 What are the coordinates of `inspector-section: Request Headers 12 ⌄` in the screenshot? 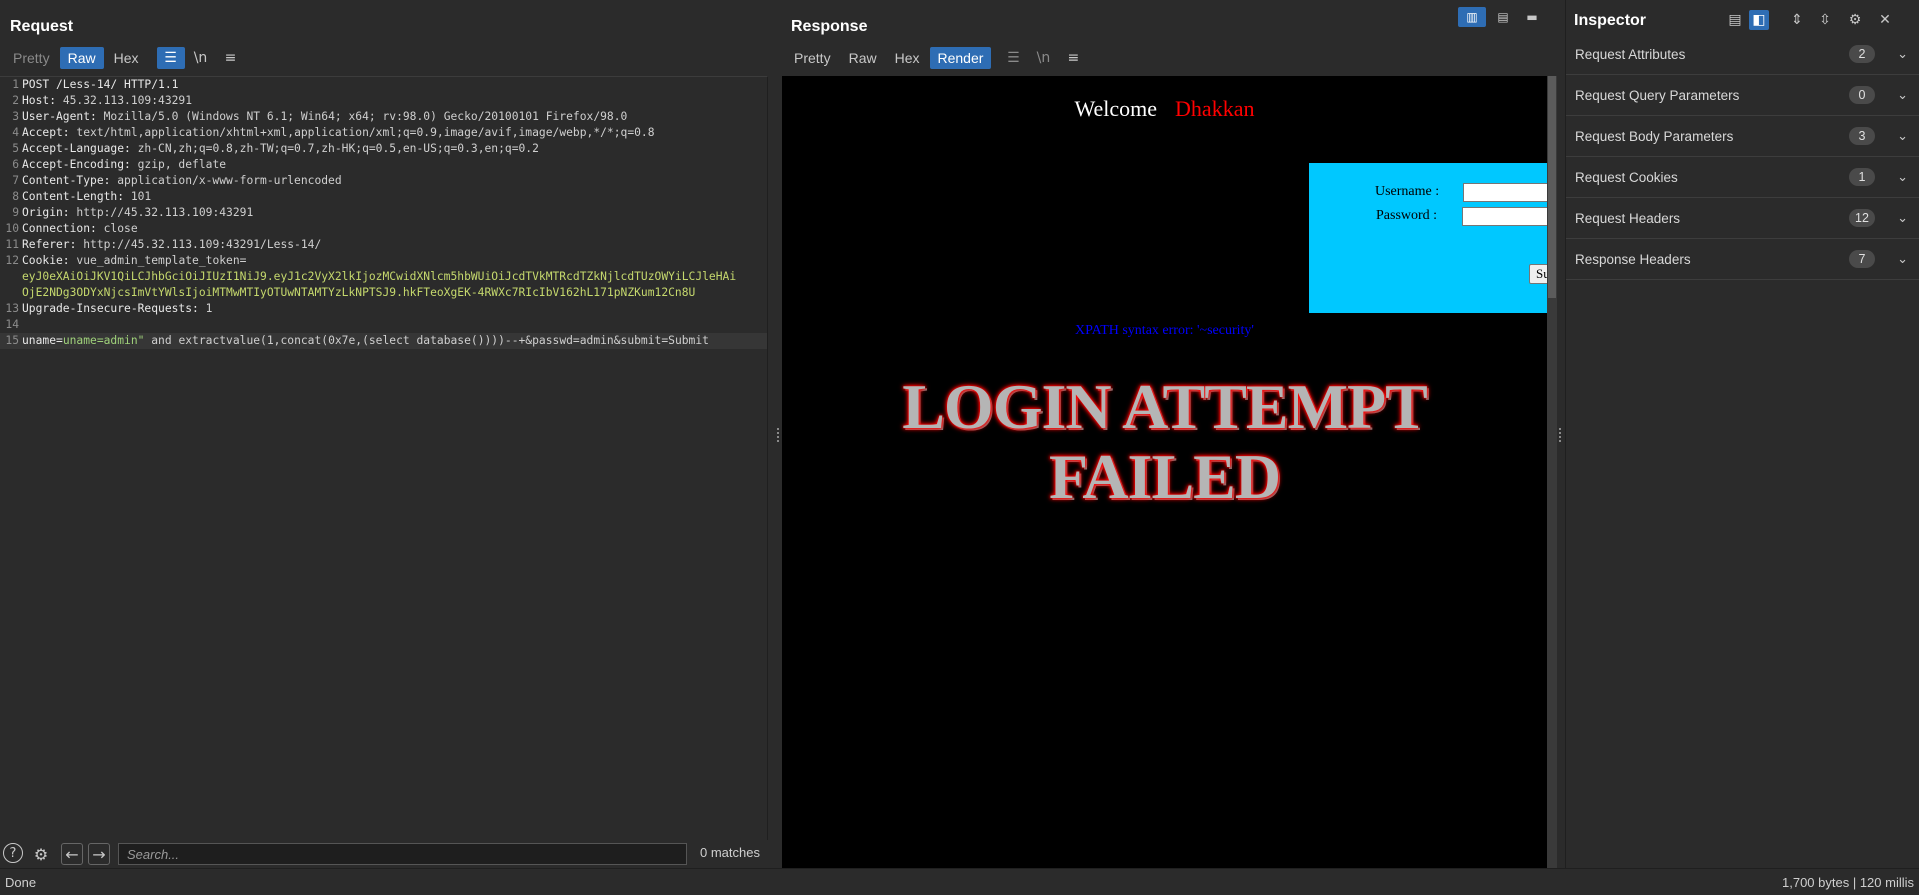 It's located at (1742, 218).